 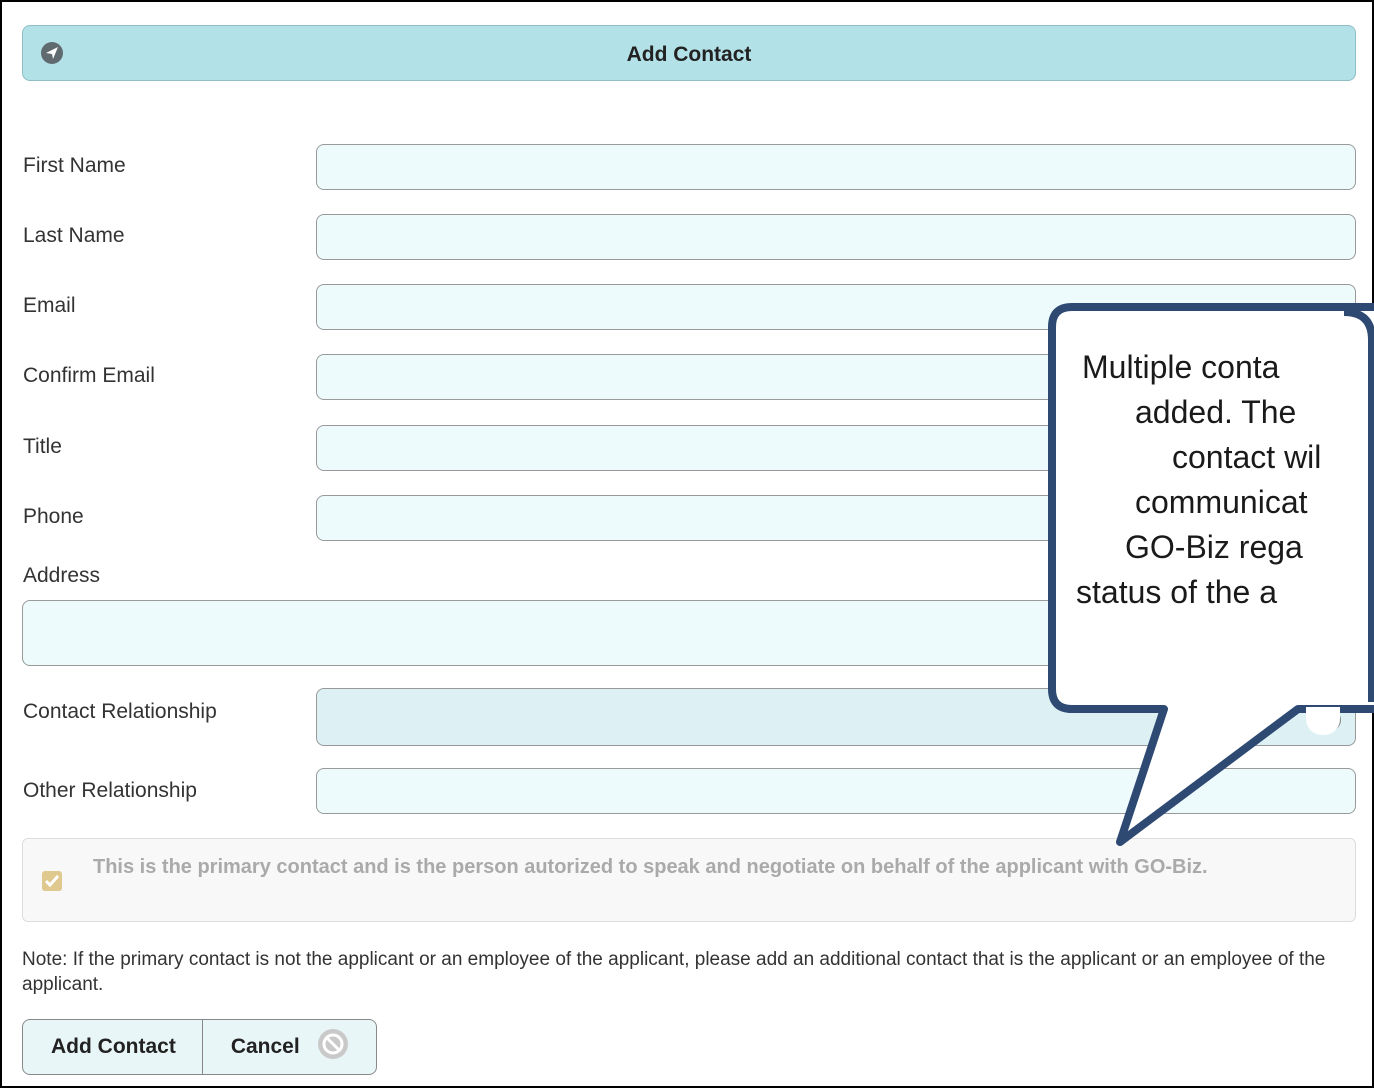 What do you see at coordinates (836, 307) in the screenshot?
I see `email-field` at bounding box center [836, 307].